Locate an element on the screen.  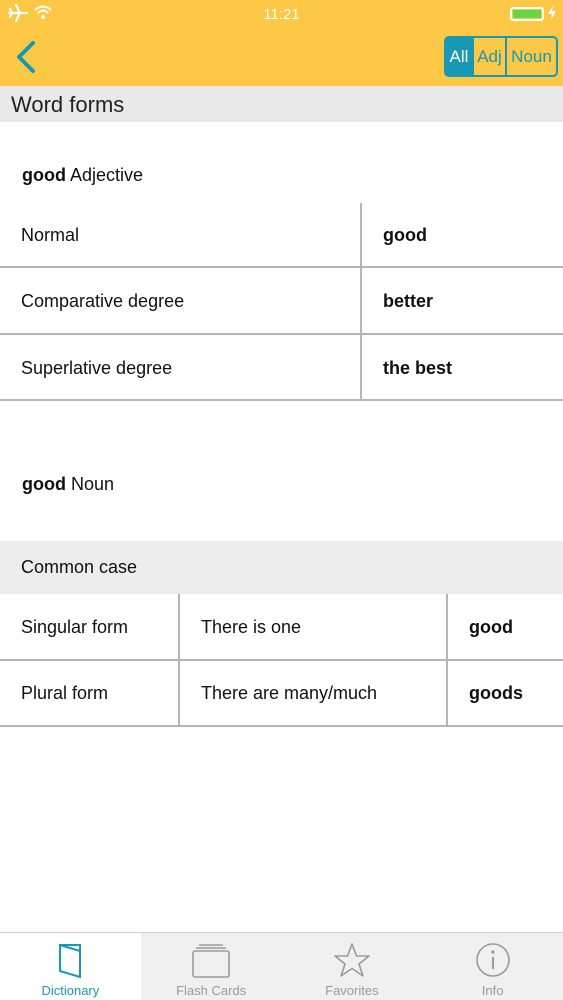
form-value: better is located at coordinates (408, 300).